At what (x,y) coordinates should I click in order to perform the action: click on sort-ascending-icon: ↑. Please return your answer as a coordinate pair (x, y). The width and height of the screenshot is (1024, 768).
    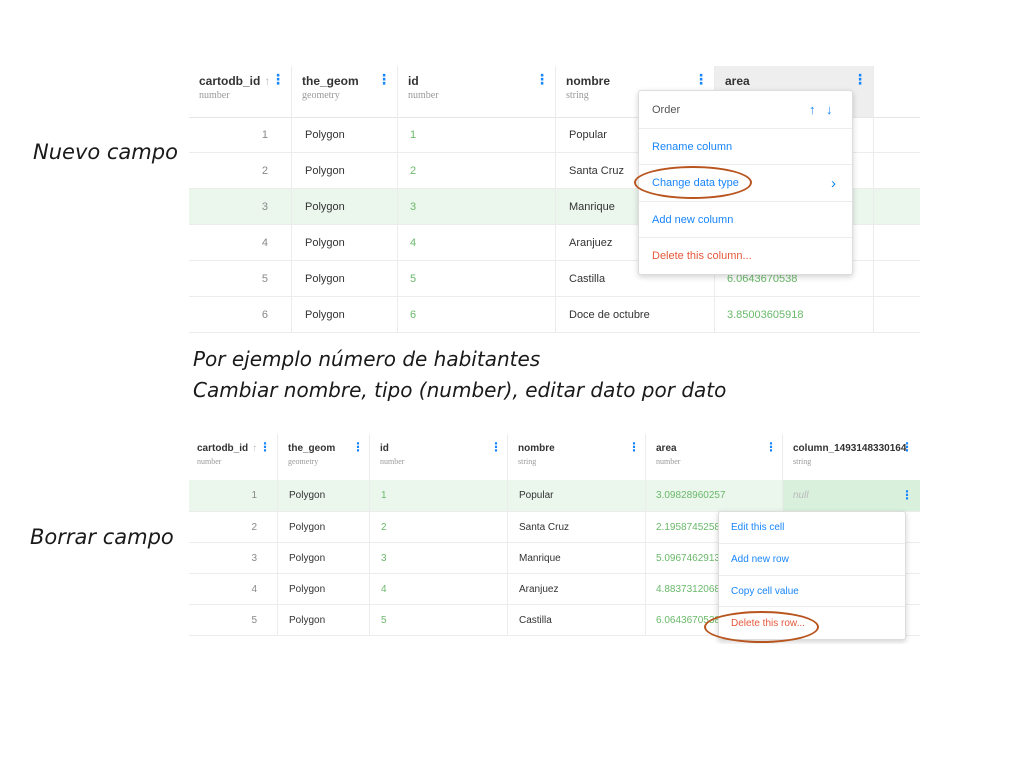
    Looking at the image, I should click on (812, 109).